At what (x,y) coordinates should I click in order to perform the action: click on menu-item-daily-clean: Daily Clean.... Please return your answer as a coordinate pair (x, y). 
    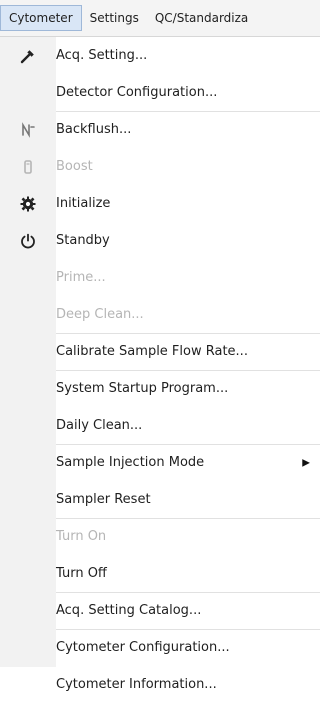
    Looking at the image, I should click on (160, 425).